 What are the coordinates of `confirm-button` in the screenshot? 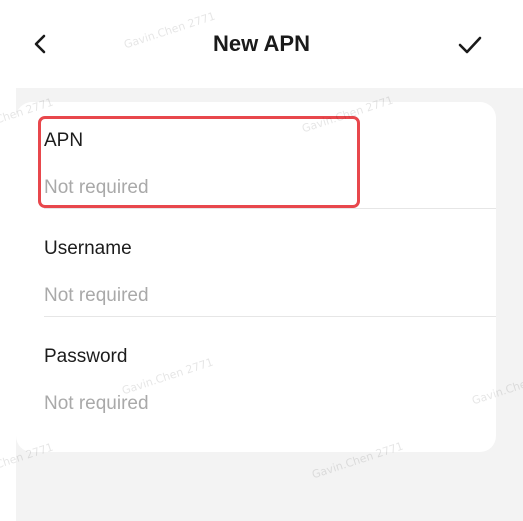 It's located at (470, 47).